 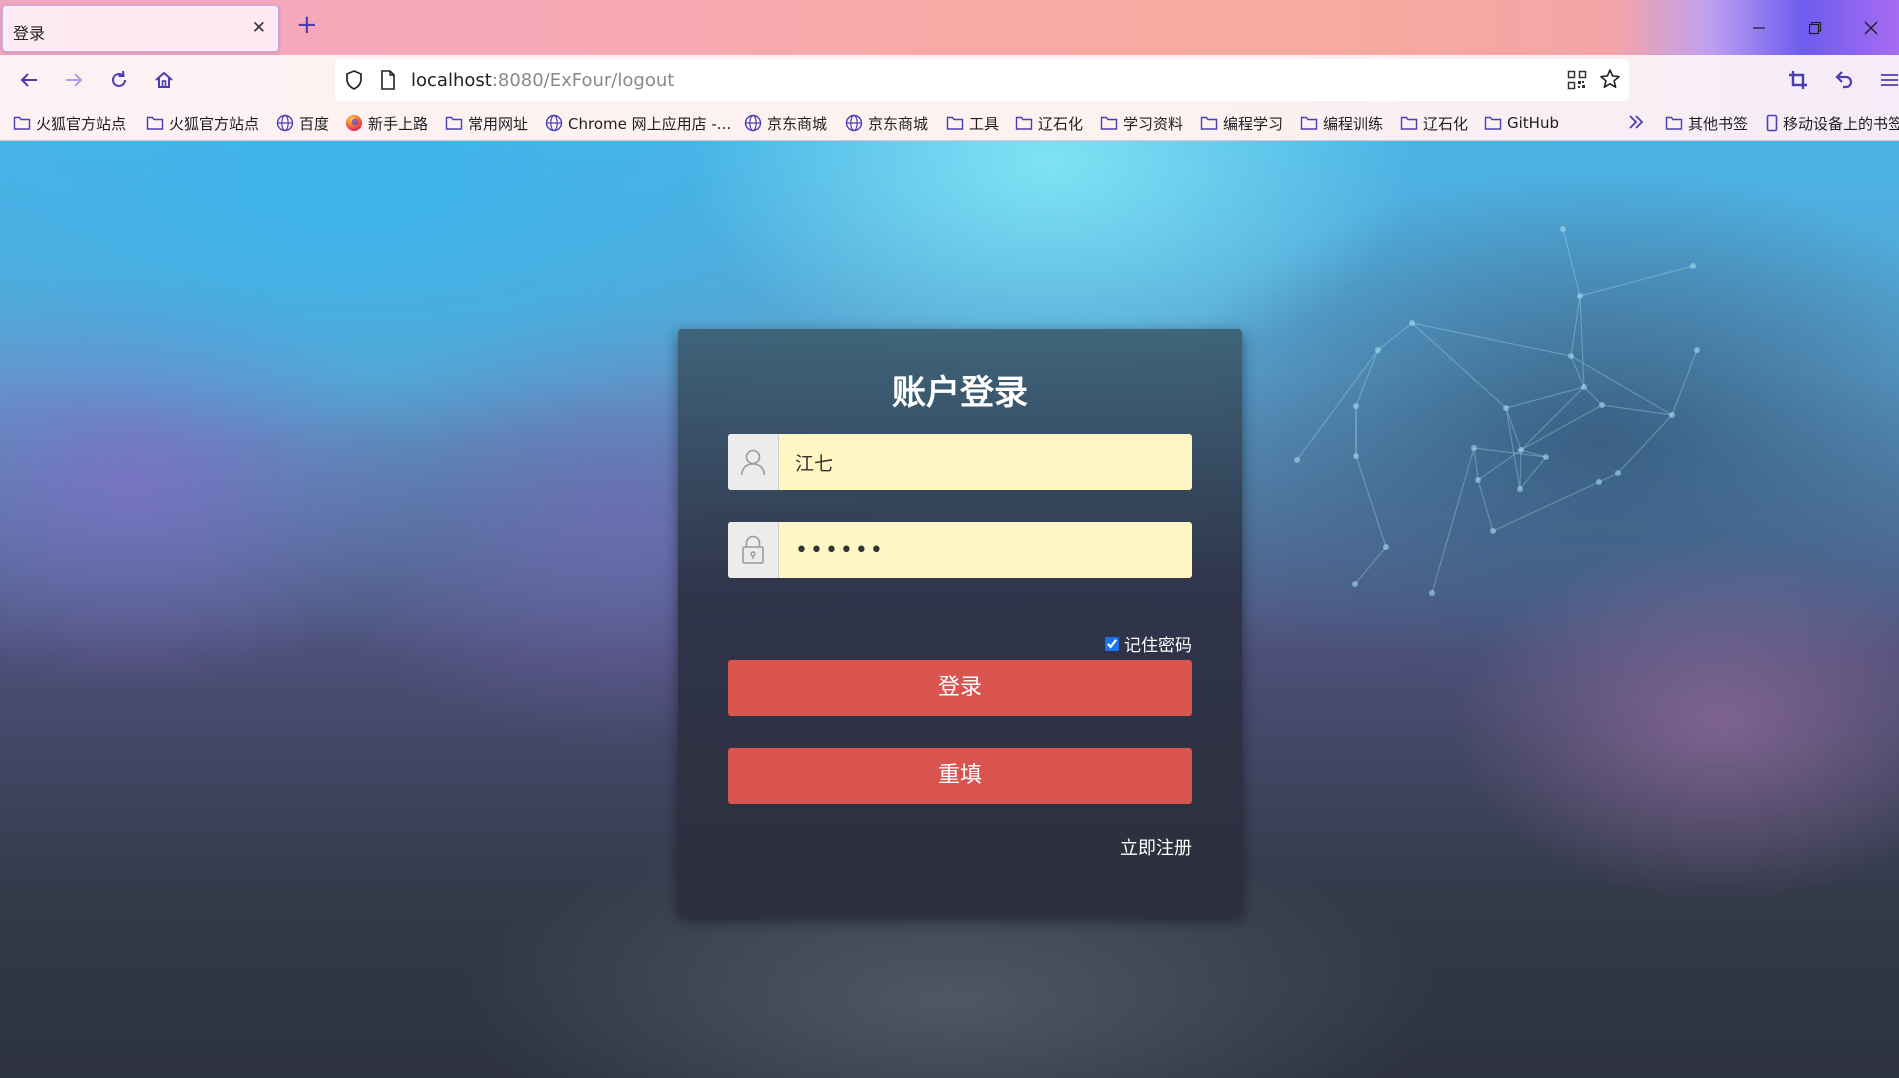 What do you see at coordinates (1610, 81) in the screenshot?
I see `bookmark-star-icon` at bounding box center [1610, 81].